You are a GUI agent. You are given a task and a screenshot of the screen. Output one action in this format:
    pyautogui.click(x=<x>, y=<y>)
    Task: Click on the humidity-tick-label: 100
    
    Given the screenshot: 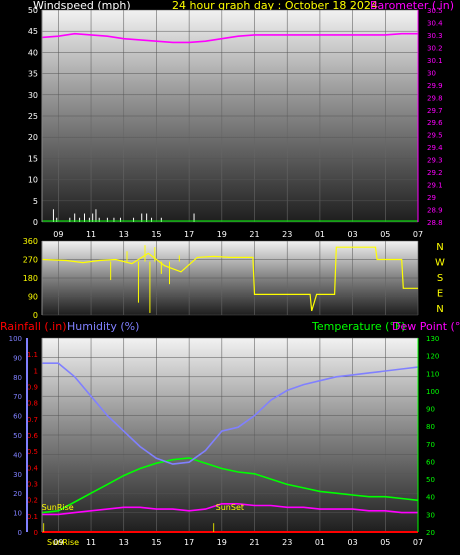 What is the action you would take?
    pyautogui.click(x=15, y=339)
    